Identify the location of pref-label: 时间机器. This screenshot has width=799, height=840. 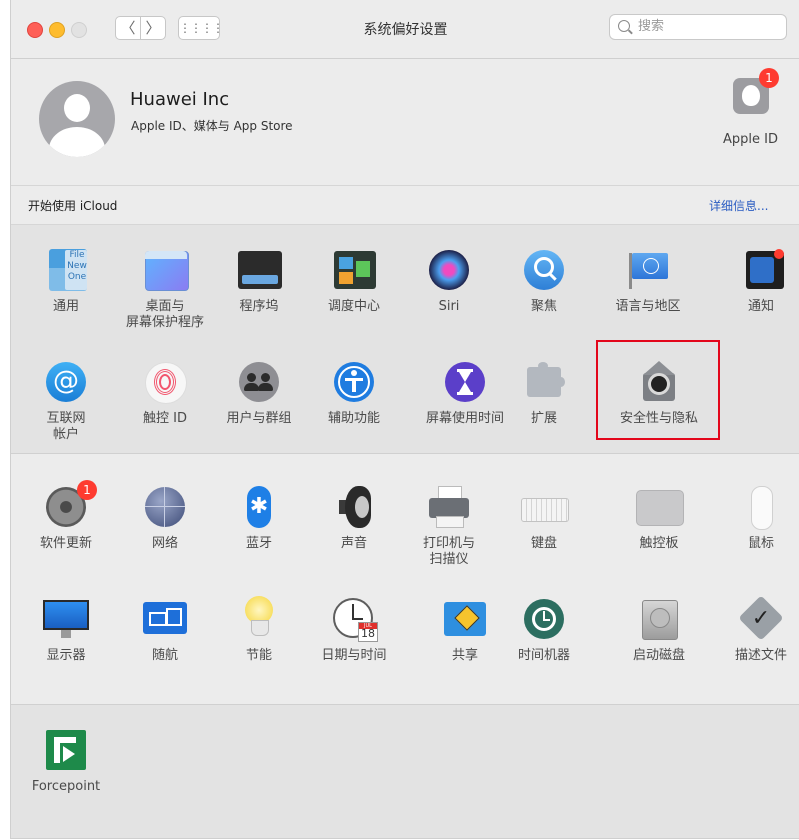
(543, 655).